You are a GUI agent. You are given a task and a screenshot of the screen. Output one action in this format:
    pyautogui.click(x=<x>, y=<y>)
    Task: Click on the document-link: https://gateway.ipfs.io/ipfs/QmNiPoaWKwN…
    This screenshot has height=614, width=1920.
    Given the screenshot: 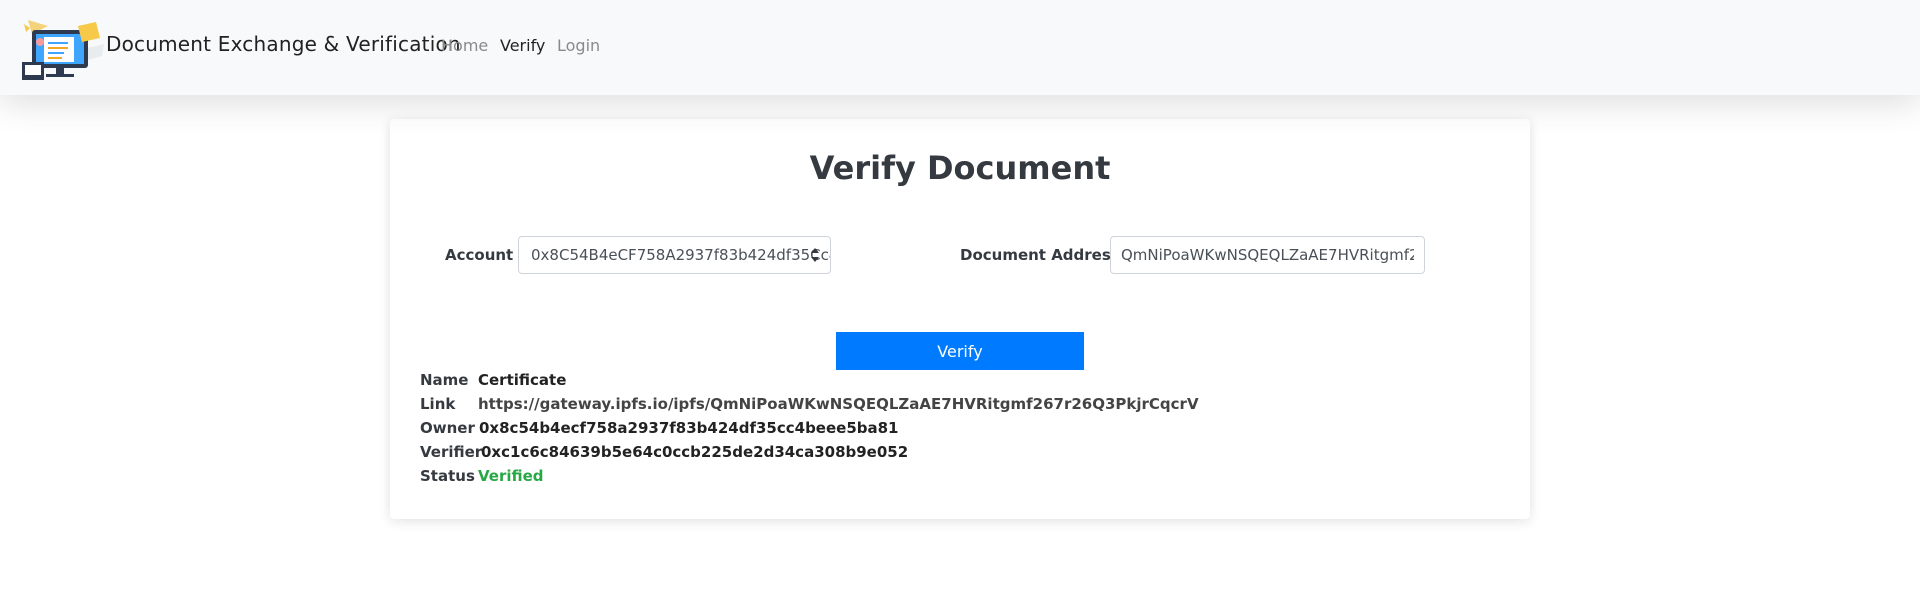 What is the action you would take?
    pyautogui.click(x=838, y=404)
    